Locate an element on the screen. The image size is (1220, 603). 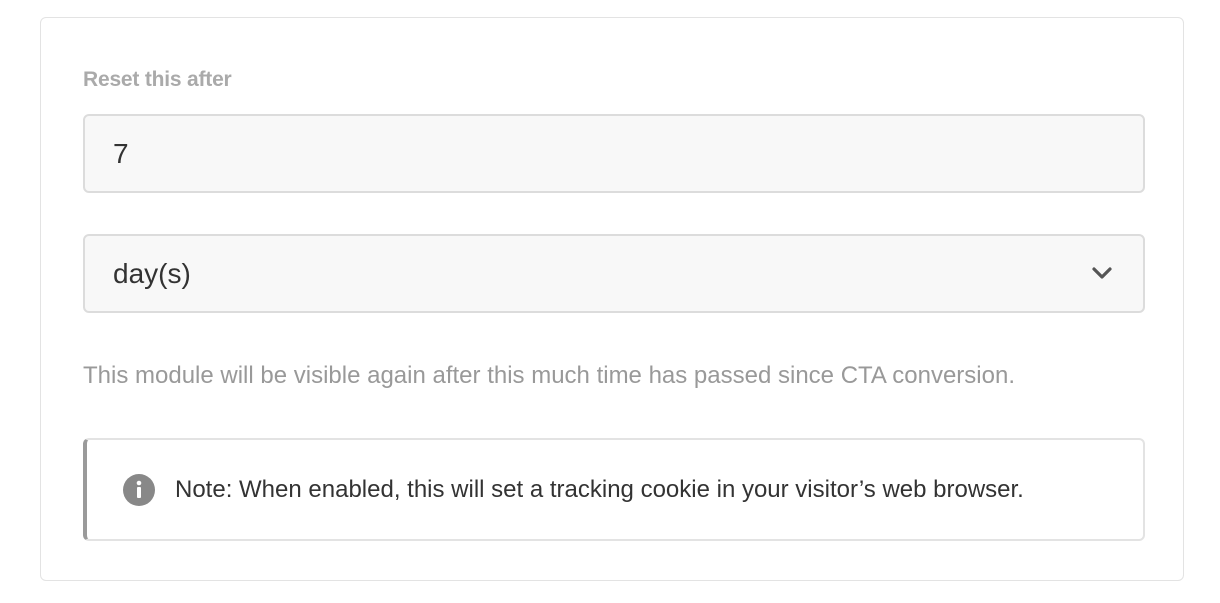
reset-unit-select: day(s) is located at coordinates (614, 273).